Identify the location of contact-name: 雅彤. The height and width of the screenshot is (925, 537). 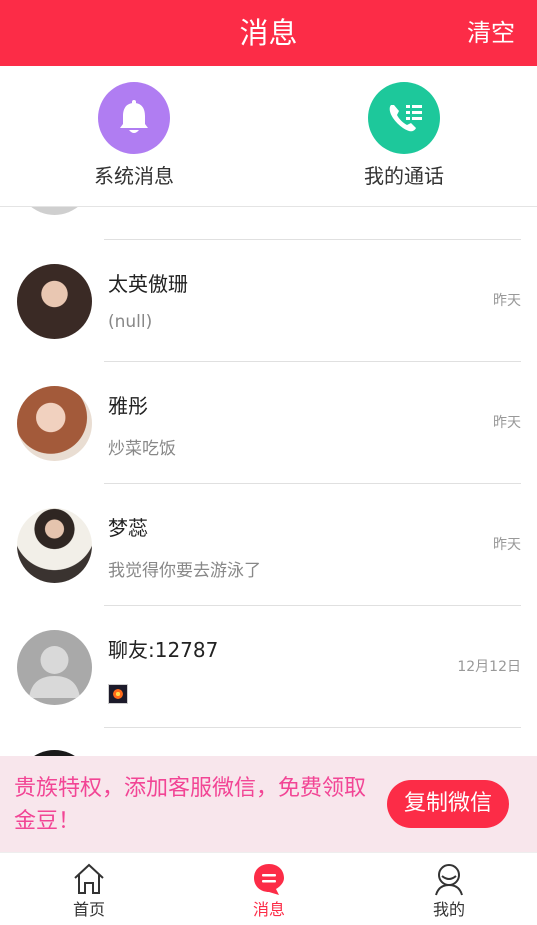
(128, 406).